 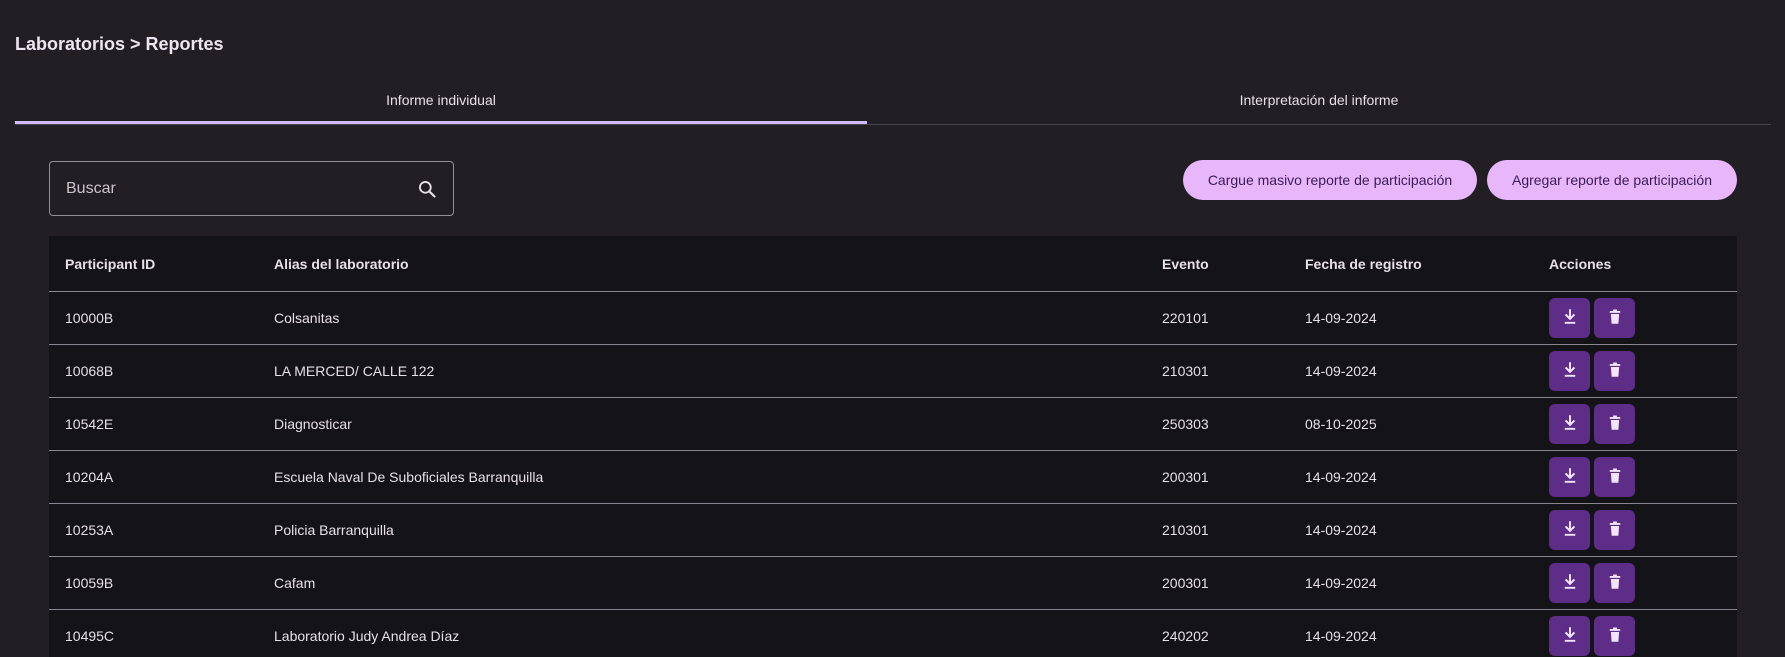 I want to click on cell-participant-id: 10204A, so click(x=89, y=477).